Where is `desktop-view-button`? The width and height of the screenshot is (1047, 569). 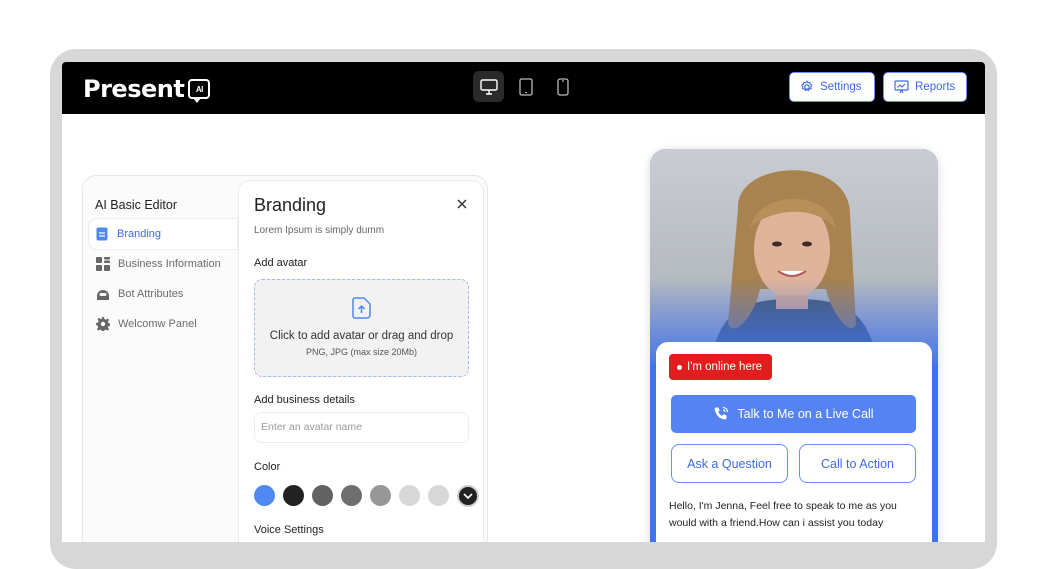
desktop-view-button is located at coordinates (488, 86).